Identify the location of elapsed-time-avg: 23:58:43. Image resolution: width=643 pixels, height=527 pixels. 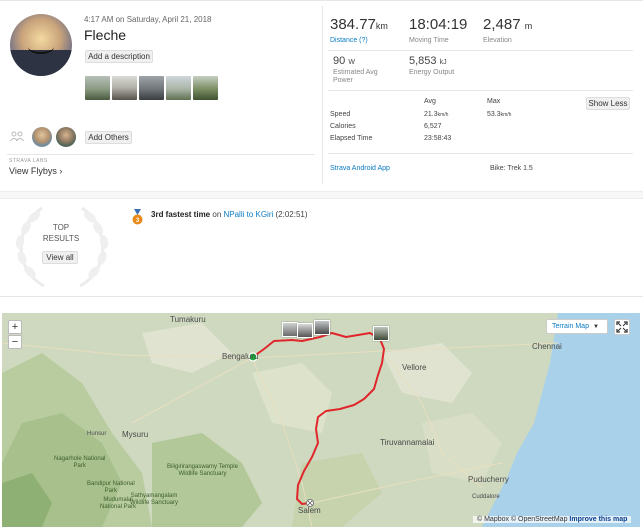
(438, 138).